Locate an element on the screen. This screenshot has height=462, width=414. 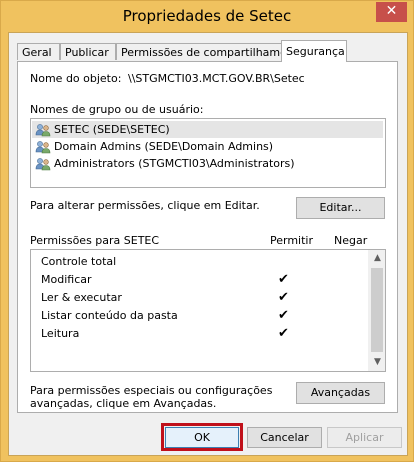
user-name: SETEC (SEDE\SETEC) is located at coordinates (112, 129).